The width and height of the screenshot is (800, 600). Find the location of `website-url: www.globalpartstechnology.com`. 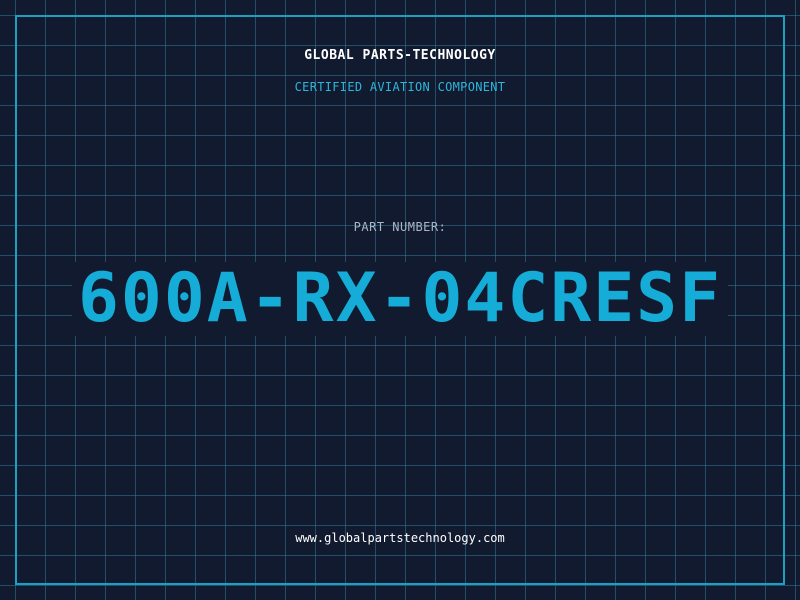

website-url: www.globalpartstechnology.com is located at coordinates (400, 538).